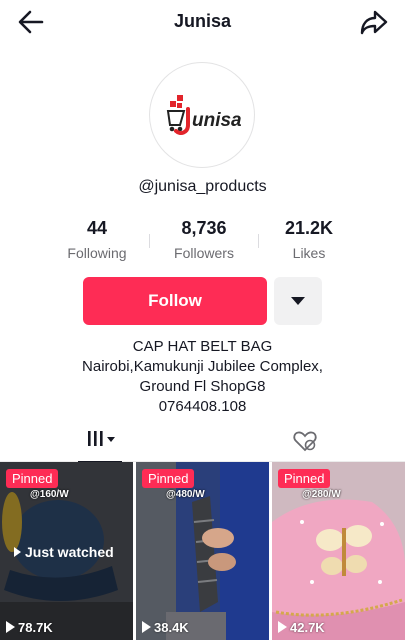 This screenshot has height=640, width=405. What do you see at coordinates (204, 228) in the screenshot?
I see `followers-count: 8,736` at bounding box center [204, 228].